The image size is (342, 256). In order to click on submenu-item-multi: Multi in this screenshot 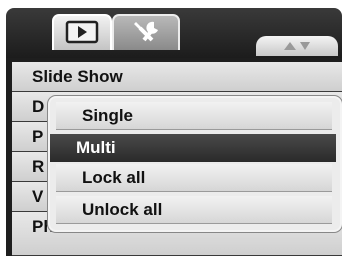, I will do `click(193, 148)`.